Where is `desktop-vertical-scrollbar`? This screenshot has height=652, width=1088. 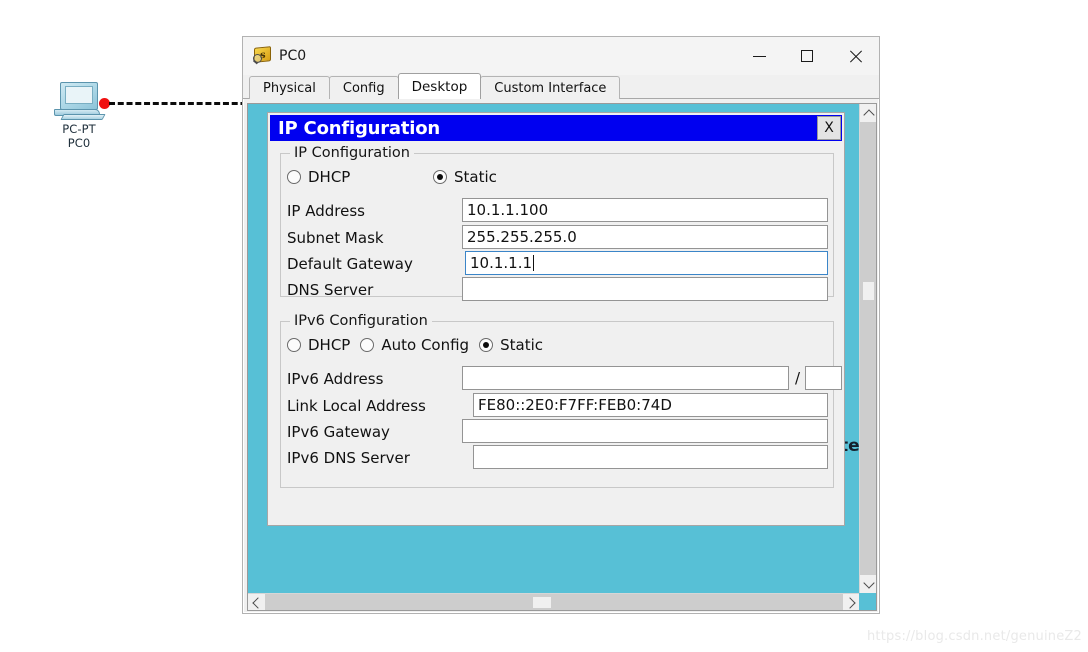 desktop-vertical-scrollbar is located at coordinates (867, 348).